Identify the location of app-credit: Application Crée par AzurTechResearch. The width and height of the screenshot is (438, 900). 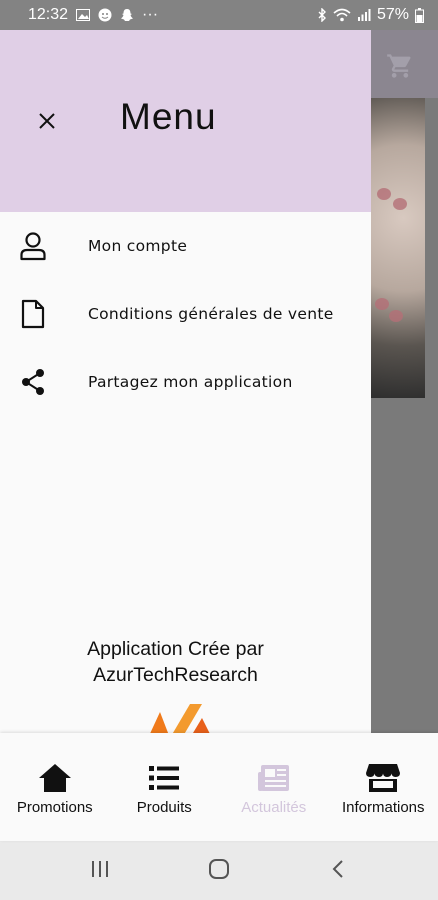
(185, 662).